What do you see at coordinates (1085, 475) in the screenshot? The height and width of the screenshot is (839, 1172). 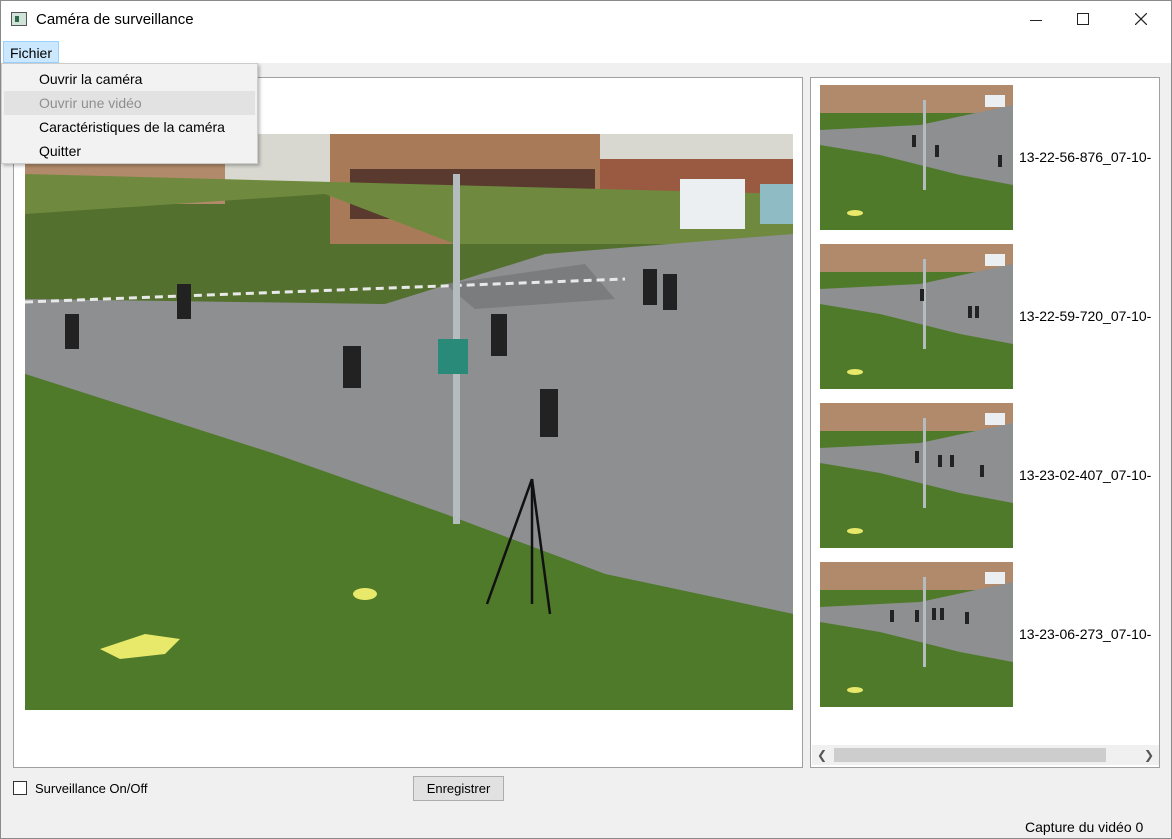 I see `capture-label: 13-23-02-407_07-10-` at bounding box center [1085, 475].